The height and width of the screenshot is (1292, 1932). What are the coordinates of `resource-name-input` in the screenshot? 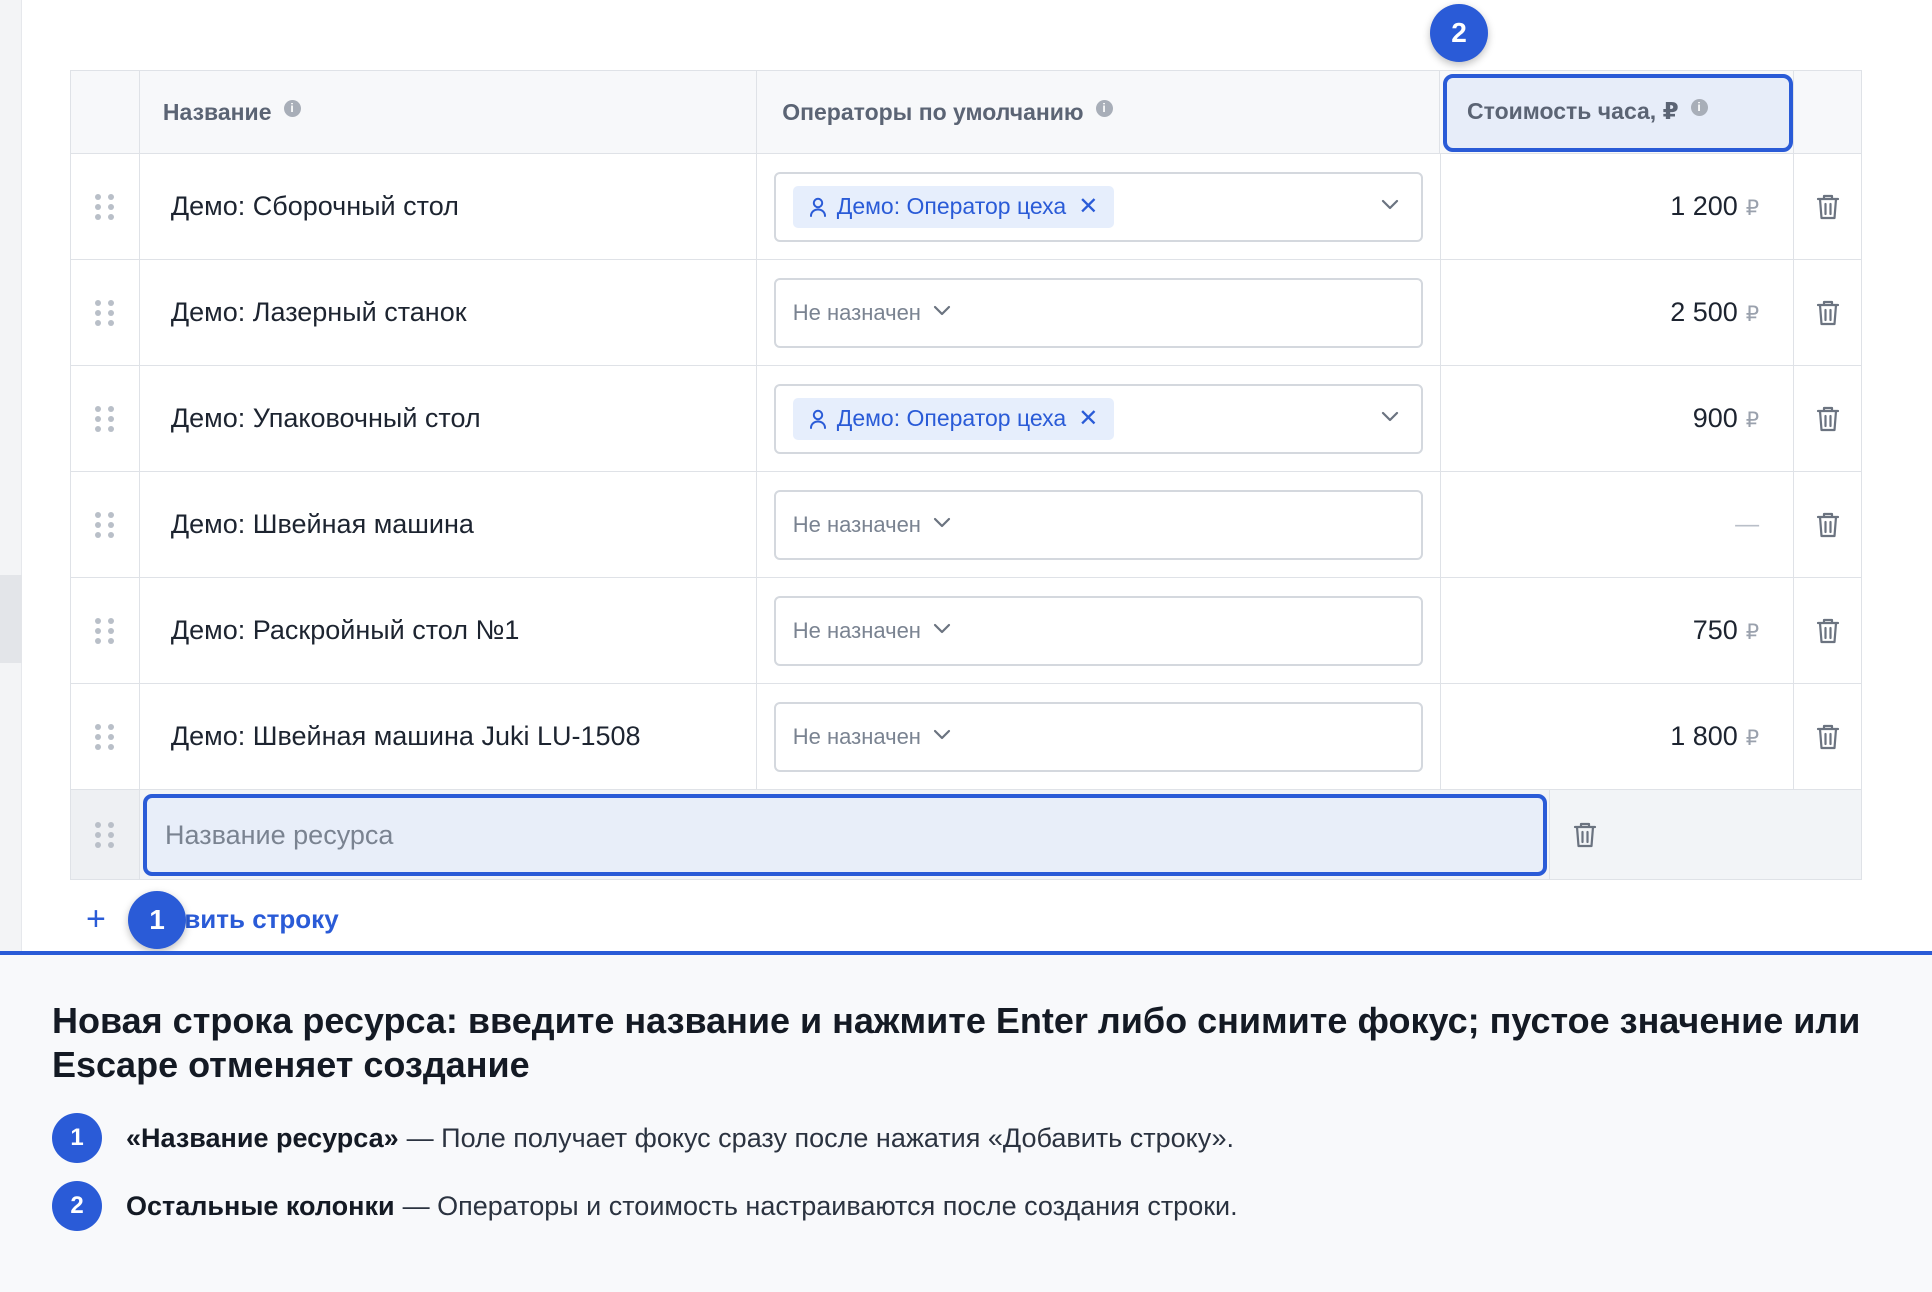 It's located at (854, 835).